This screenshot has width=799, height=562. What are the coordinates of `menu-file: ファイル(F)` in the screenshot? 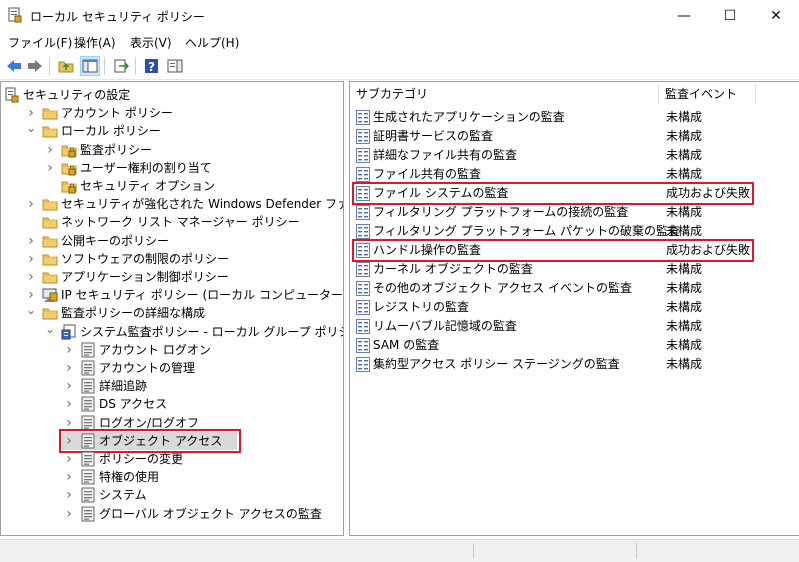 It's located at (40, 42).